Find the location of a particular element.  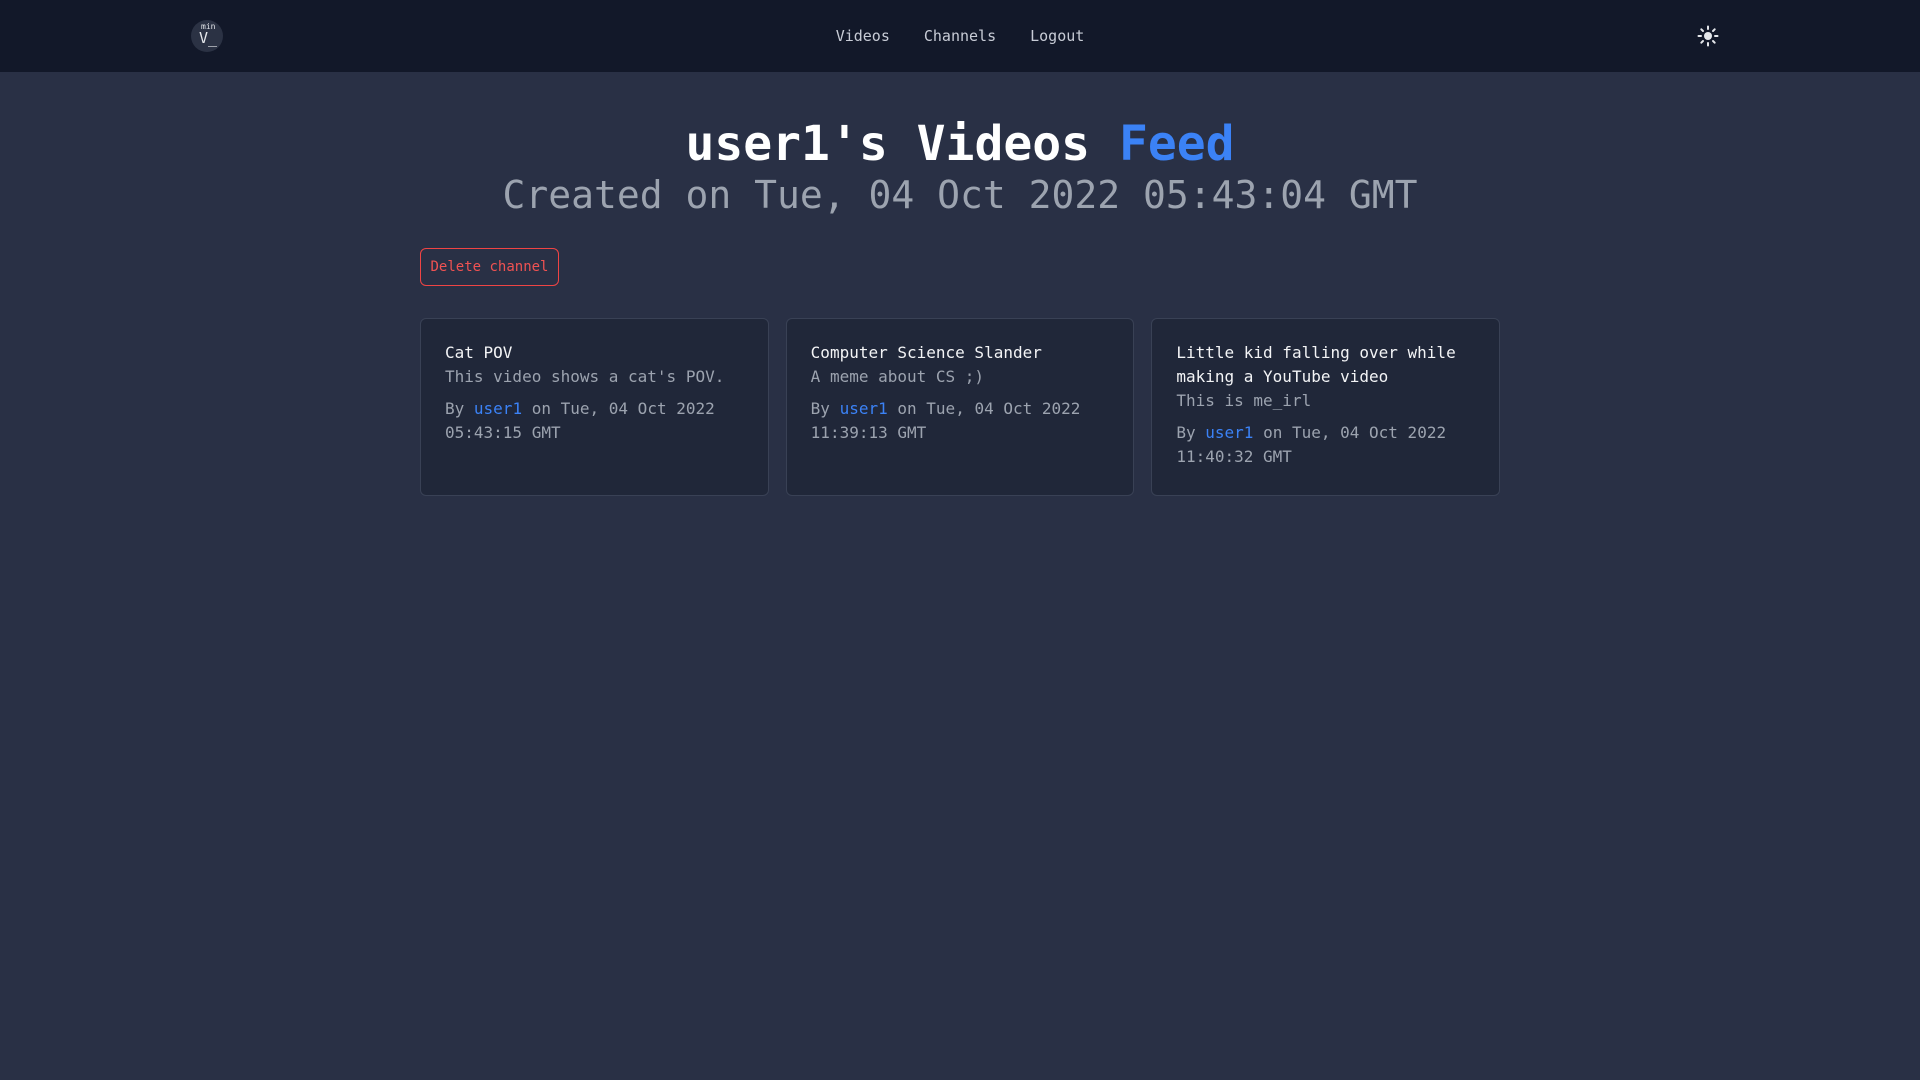

delete-channel-button: Delete channel is located at coordinates (489, 267).